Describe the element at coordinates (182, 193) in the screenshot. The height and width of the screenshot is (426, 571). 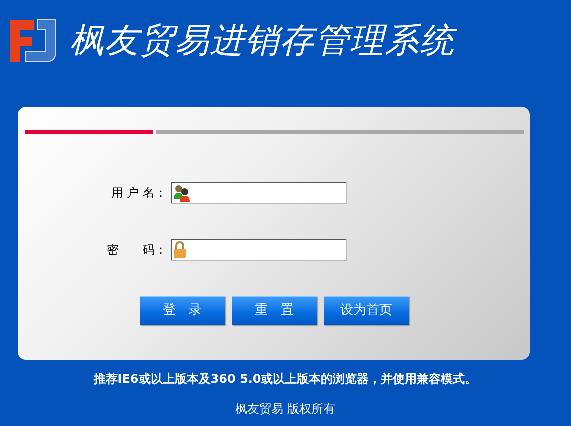
I see `user-icon` at that location.